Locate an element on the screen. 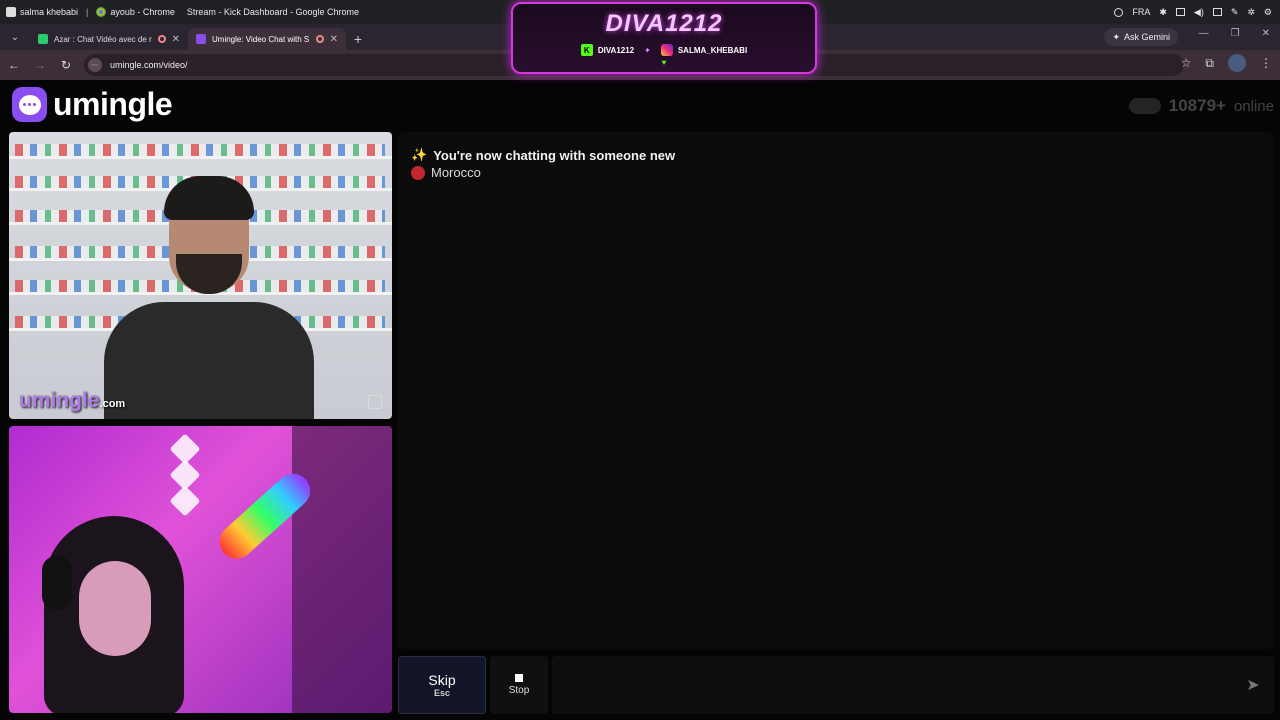  system-tray: FRA ✱ ◀) ✎ ✲ ⚙ is located at coordinates (1193, 12).